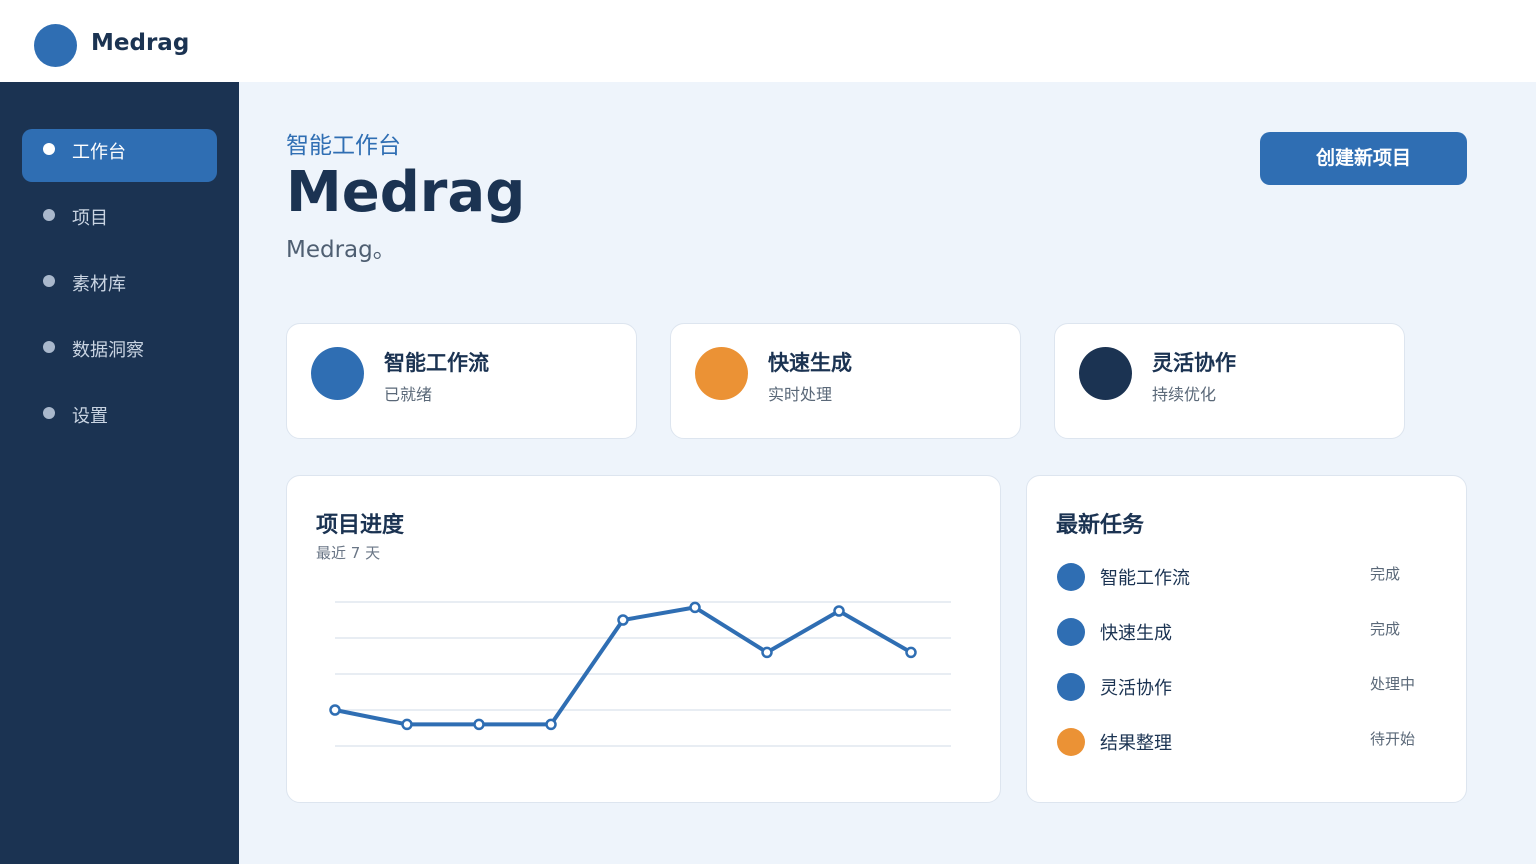  Describe the element at coordinates (810, 363) in the screenshot. I see `stat-title: 快速生成` at that location.